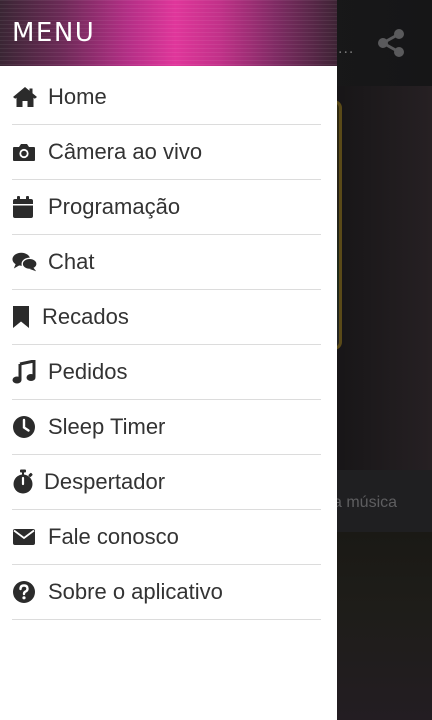  I want to click on menu-item-camera: Câmera ao vivo, so click(166, 152).